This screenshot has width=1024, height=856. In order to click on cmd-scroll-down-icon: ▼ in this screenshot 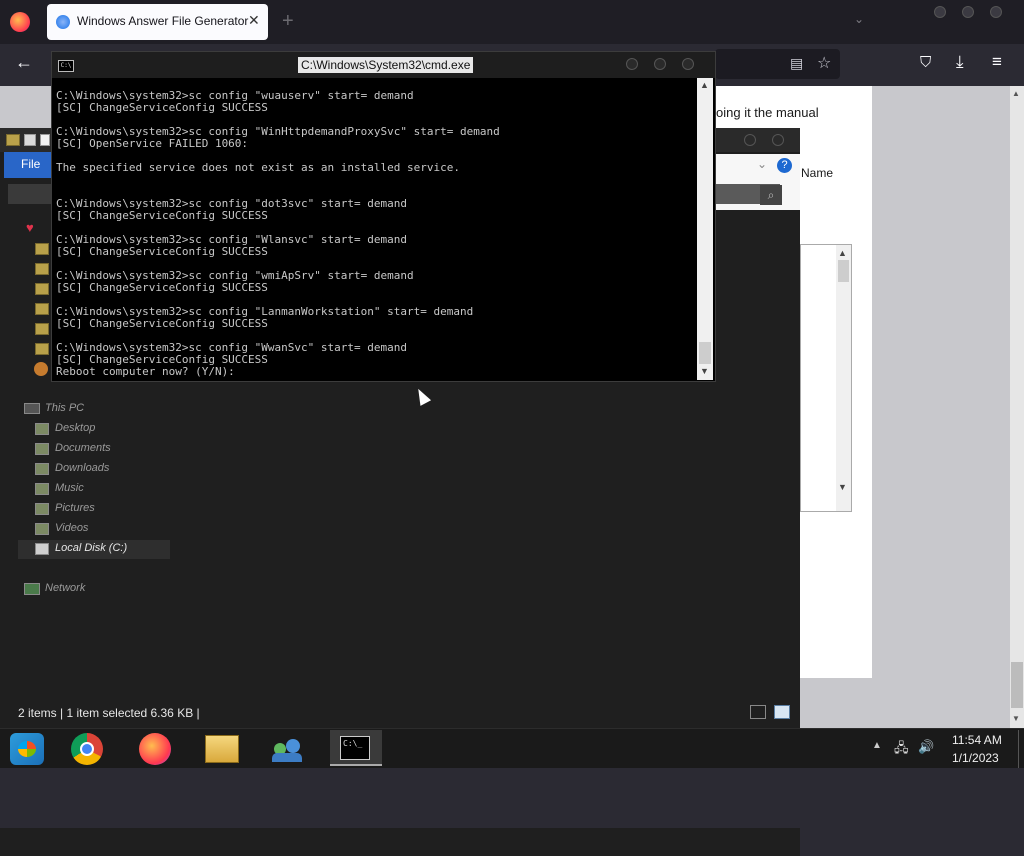, I will do `click(704, 371)`.